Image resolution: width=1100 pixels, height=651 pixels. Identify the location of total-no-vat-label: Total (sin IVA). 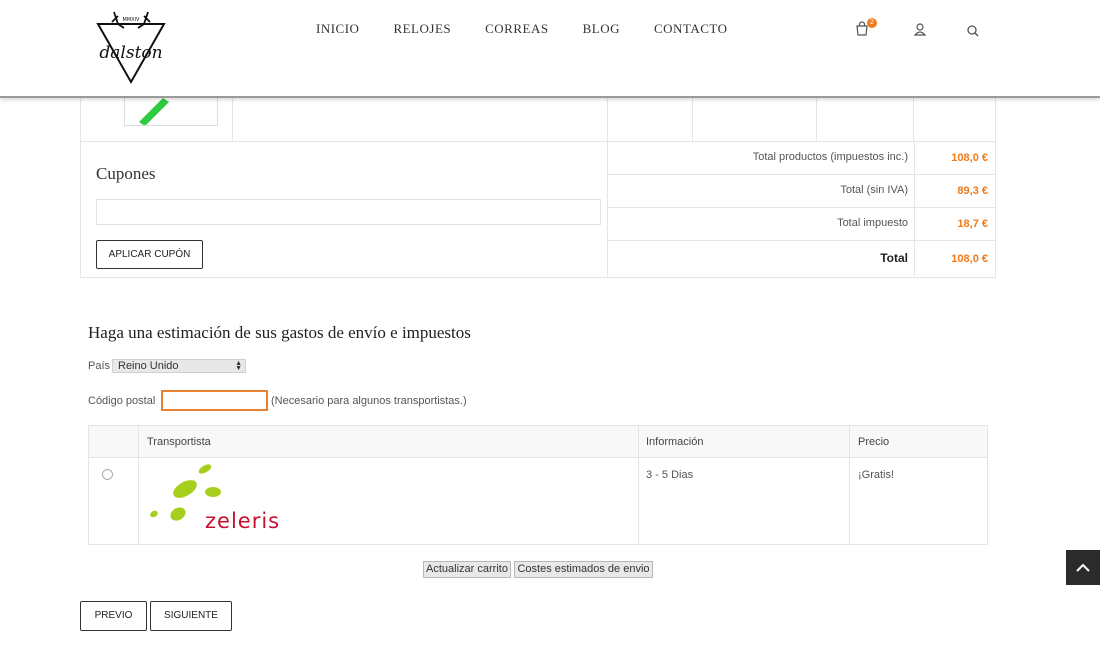
(874, 190).